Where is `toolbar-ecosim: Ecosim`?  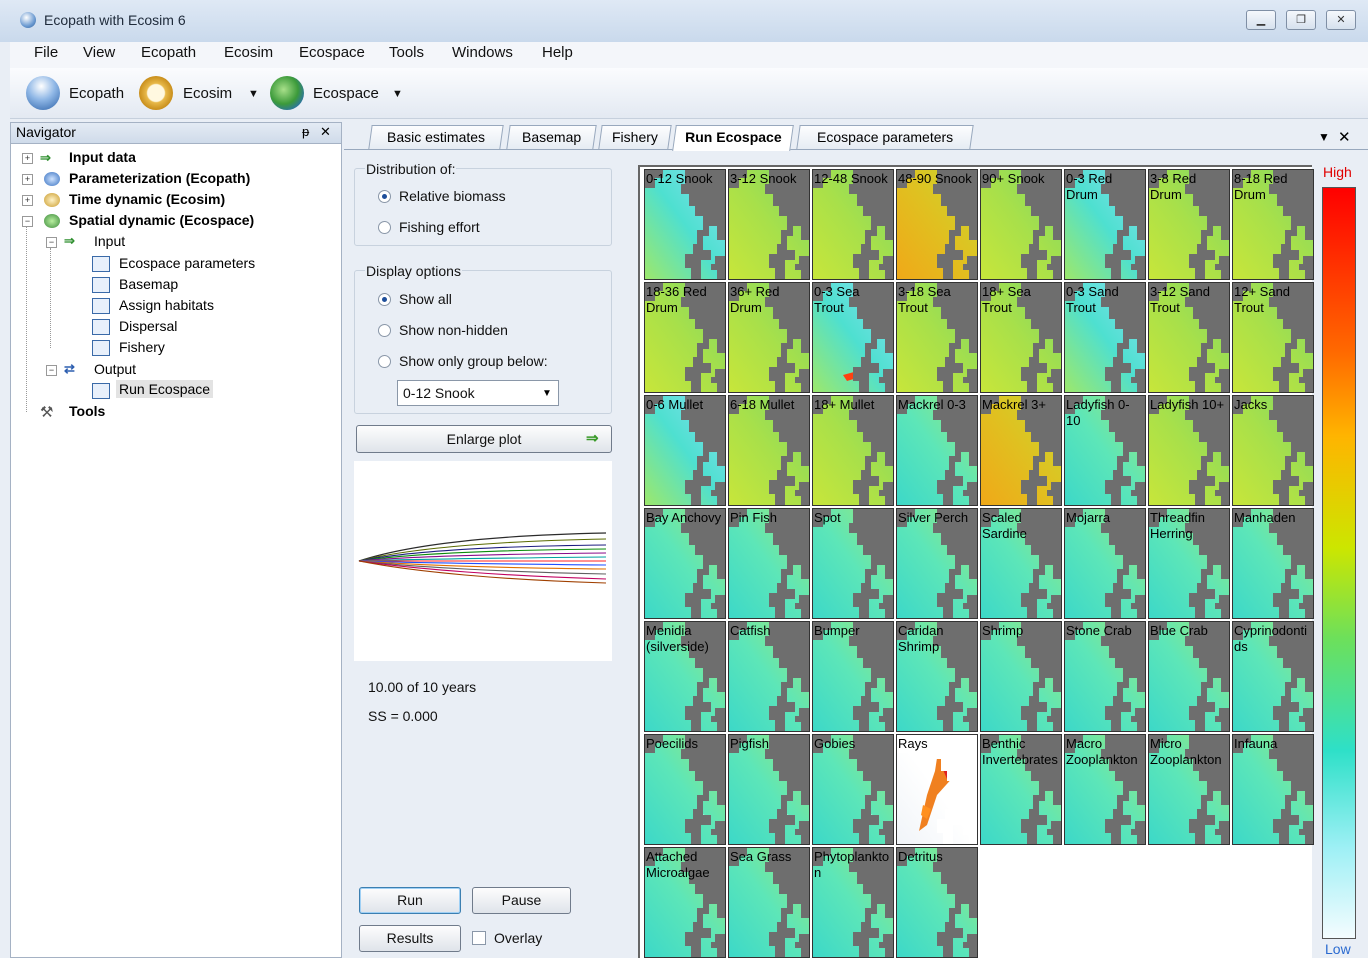 toolbar-ecosim: Ecosim is located at coordinates (207, 93).